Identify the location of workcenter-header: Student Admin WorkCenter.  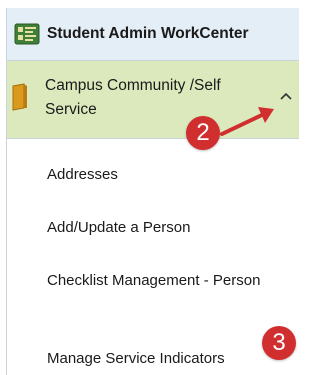
(153, 34).